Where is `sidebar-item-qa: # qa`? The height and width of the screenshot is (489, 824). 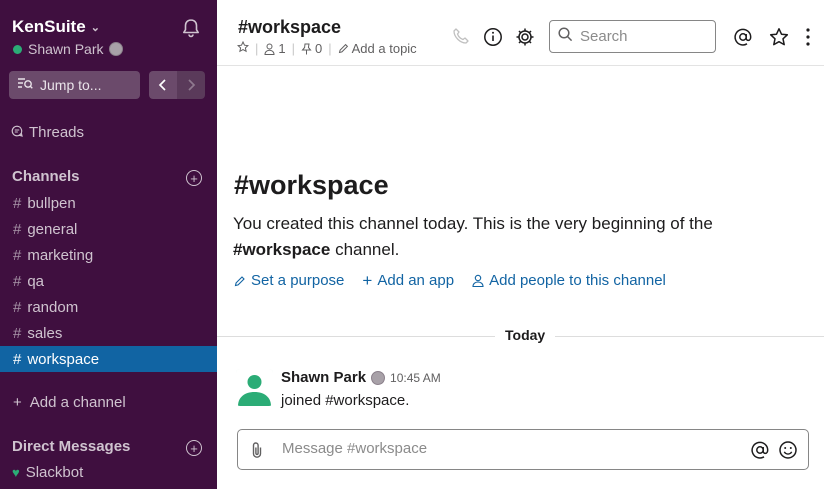
sidebar-item-qa: # qa is located at coordinates (108, 281).